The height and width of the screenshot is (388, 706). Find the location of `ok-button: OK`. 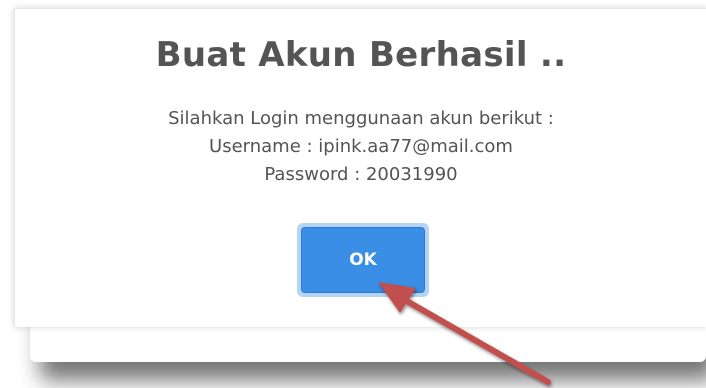

ok-button: OK is located at coordinates (363, 260).